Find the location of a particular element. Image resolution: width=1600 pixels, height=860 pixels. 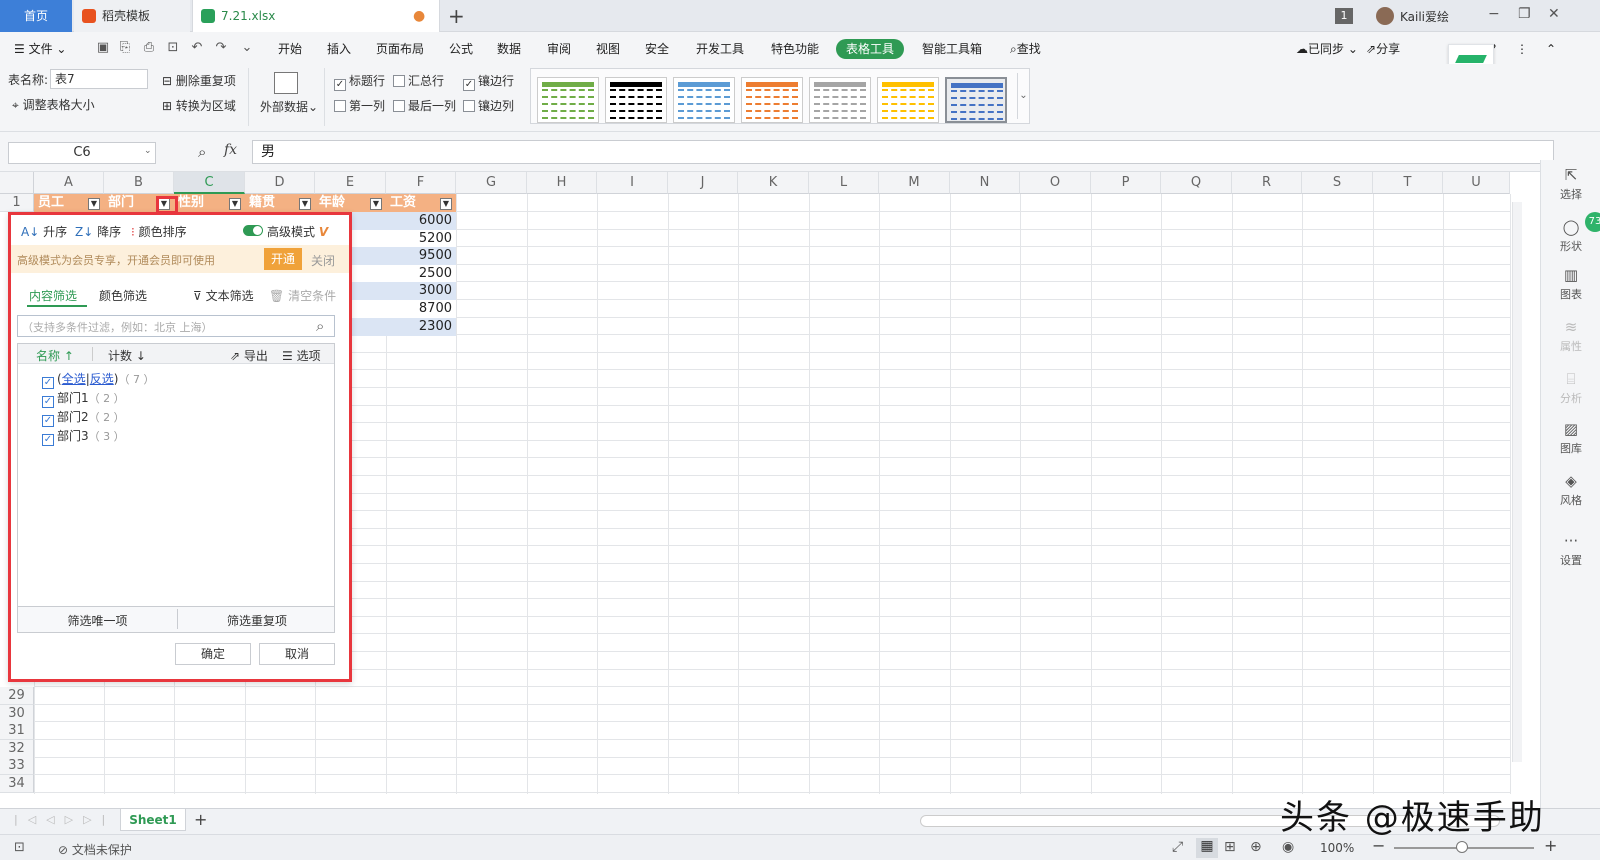

column-header-n: N is located at coordinates (985, 183).